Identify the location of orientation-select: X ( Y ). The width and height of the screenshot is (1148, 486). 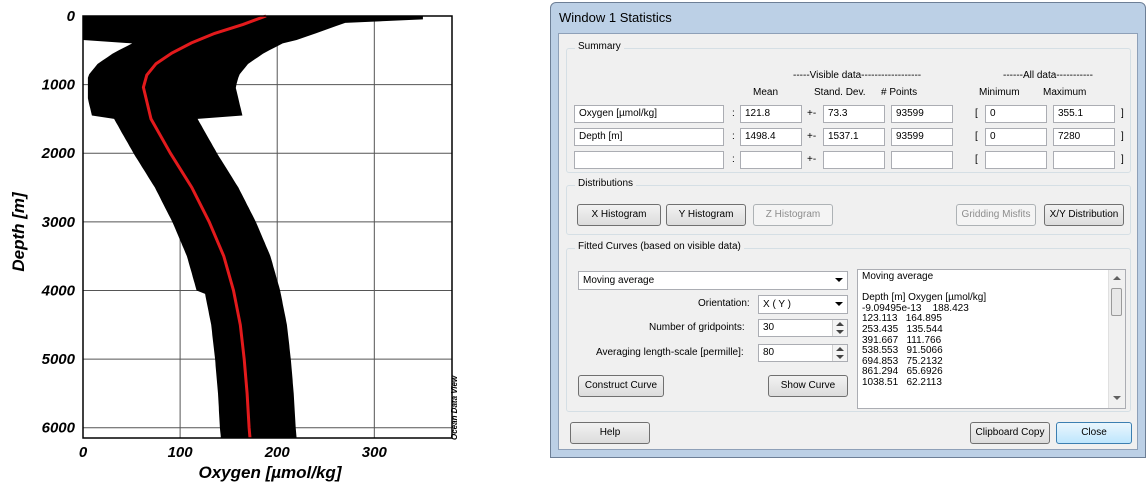
(803, 304).